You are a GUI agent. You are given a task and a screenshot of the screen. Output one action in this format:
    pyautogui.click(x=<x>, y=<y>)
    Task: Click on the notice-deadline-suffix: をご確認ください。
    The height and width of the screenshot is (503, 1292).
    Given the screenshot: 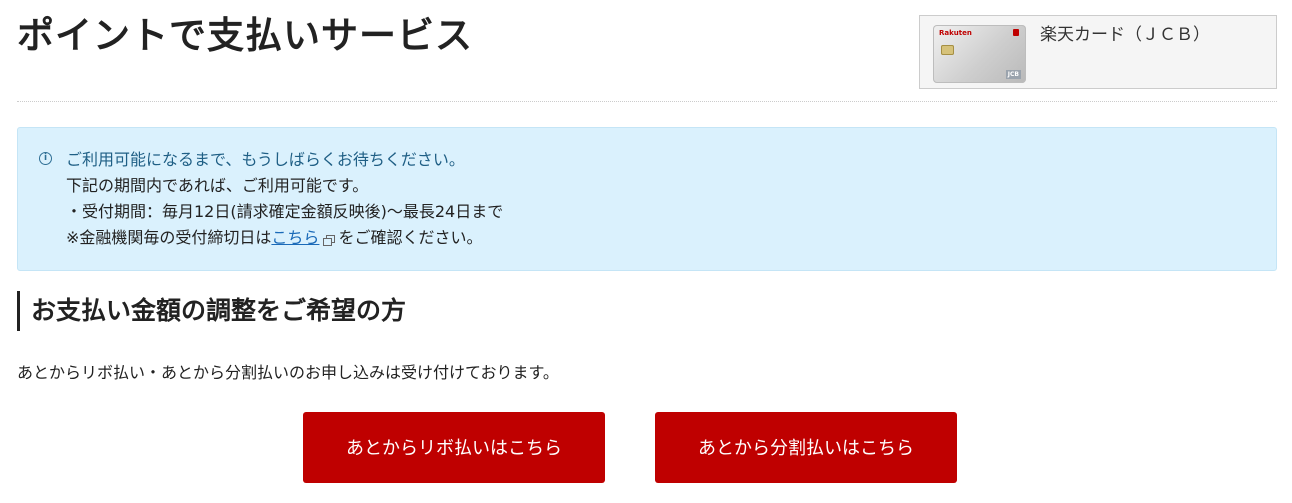 What is the action you would take?
    pyautogui.click(x=410, y=237)
    